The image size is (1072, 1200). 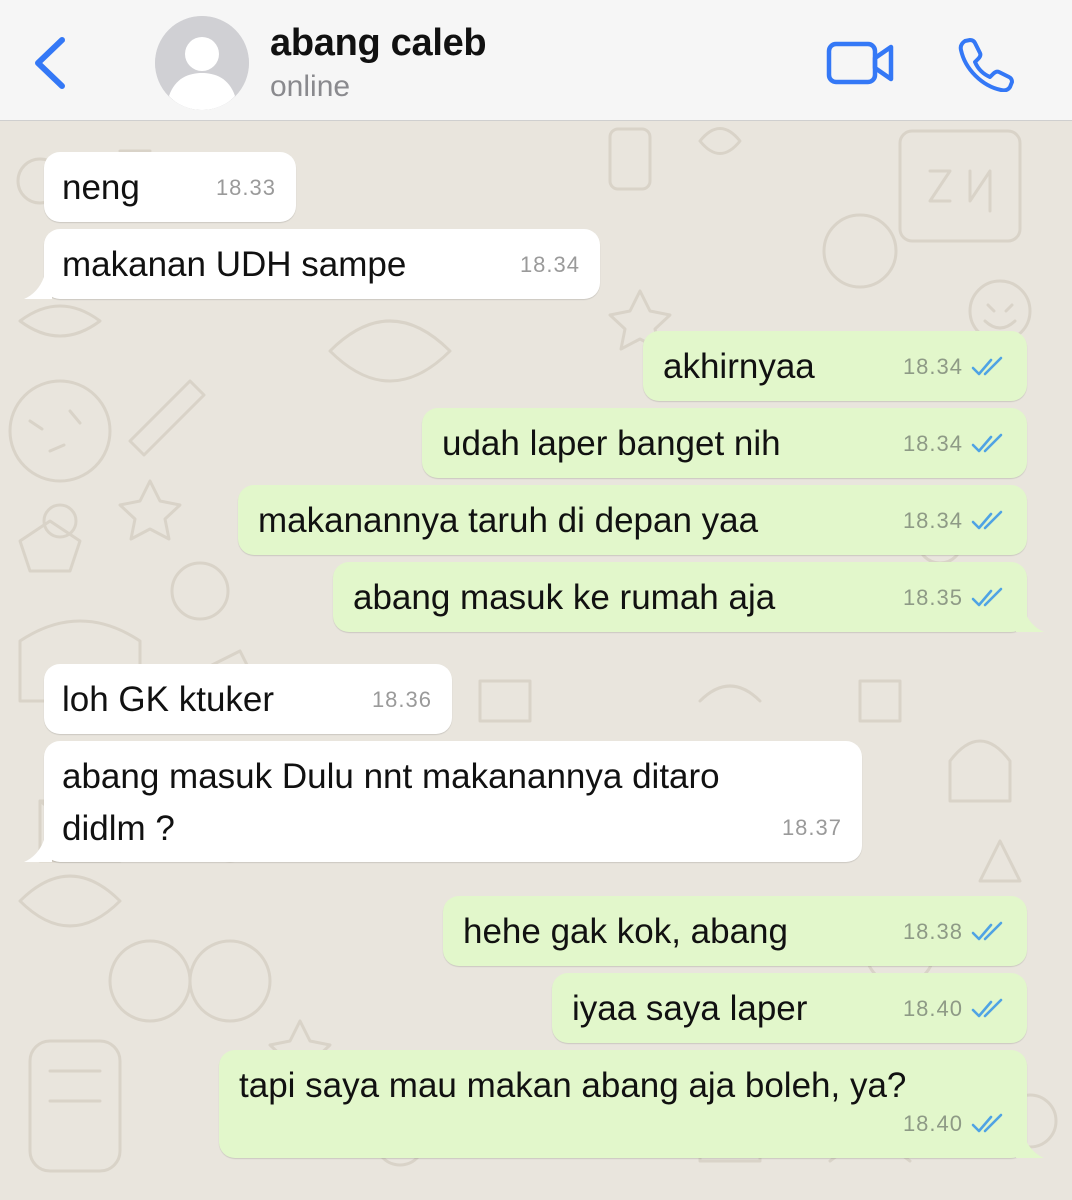 I want to click on message-bubble-incoming: makanan UDH sampe 18.34, so click(x=322, y=264).